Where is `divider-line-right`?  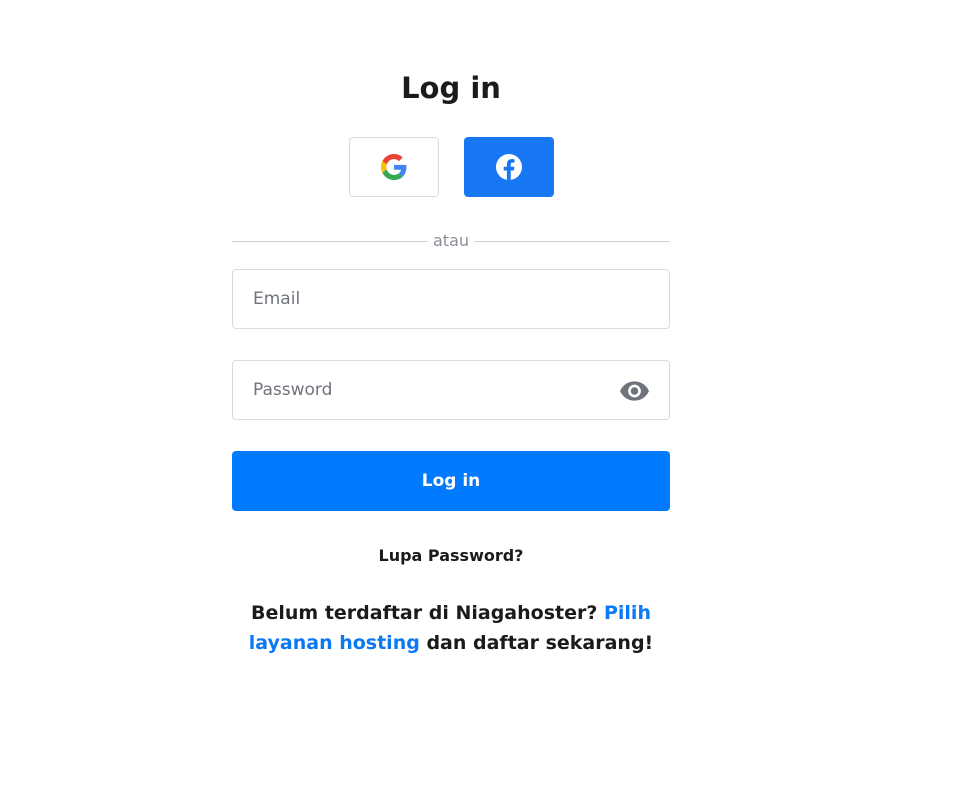
divider-line-right is located at coordinates (572, 241).